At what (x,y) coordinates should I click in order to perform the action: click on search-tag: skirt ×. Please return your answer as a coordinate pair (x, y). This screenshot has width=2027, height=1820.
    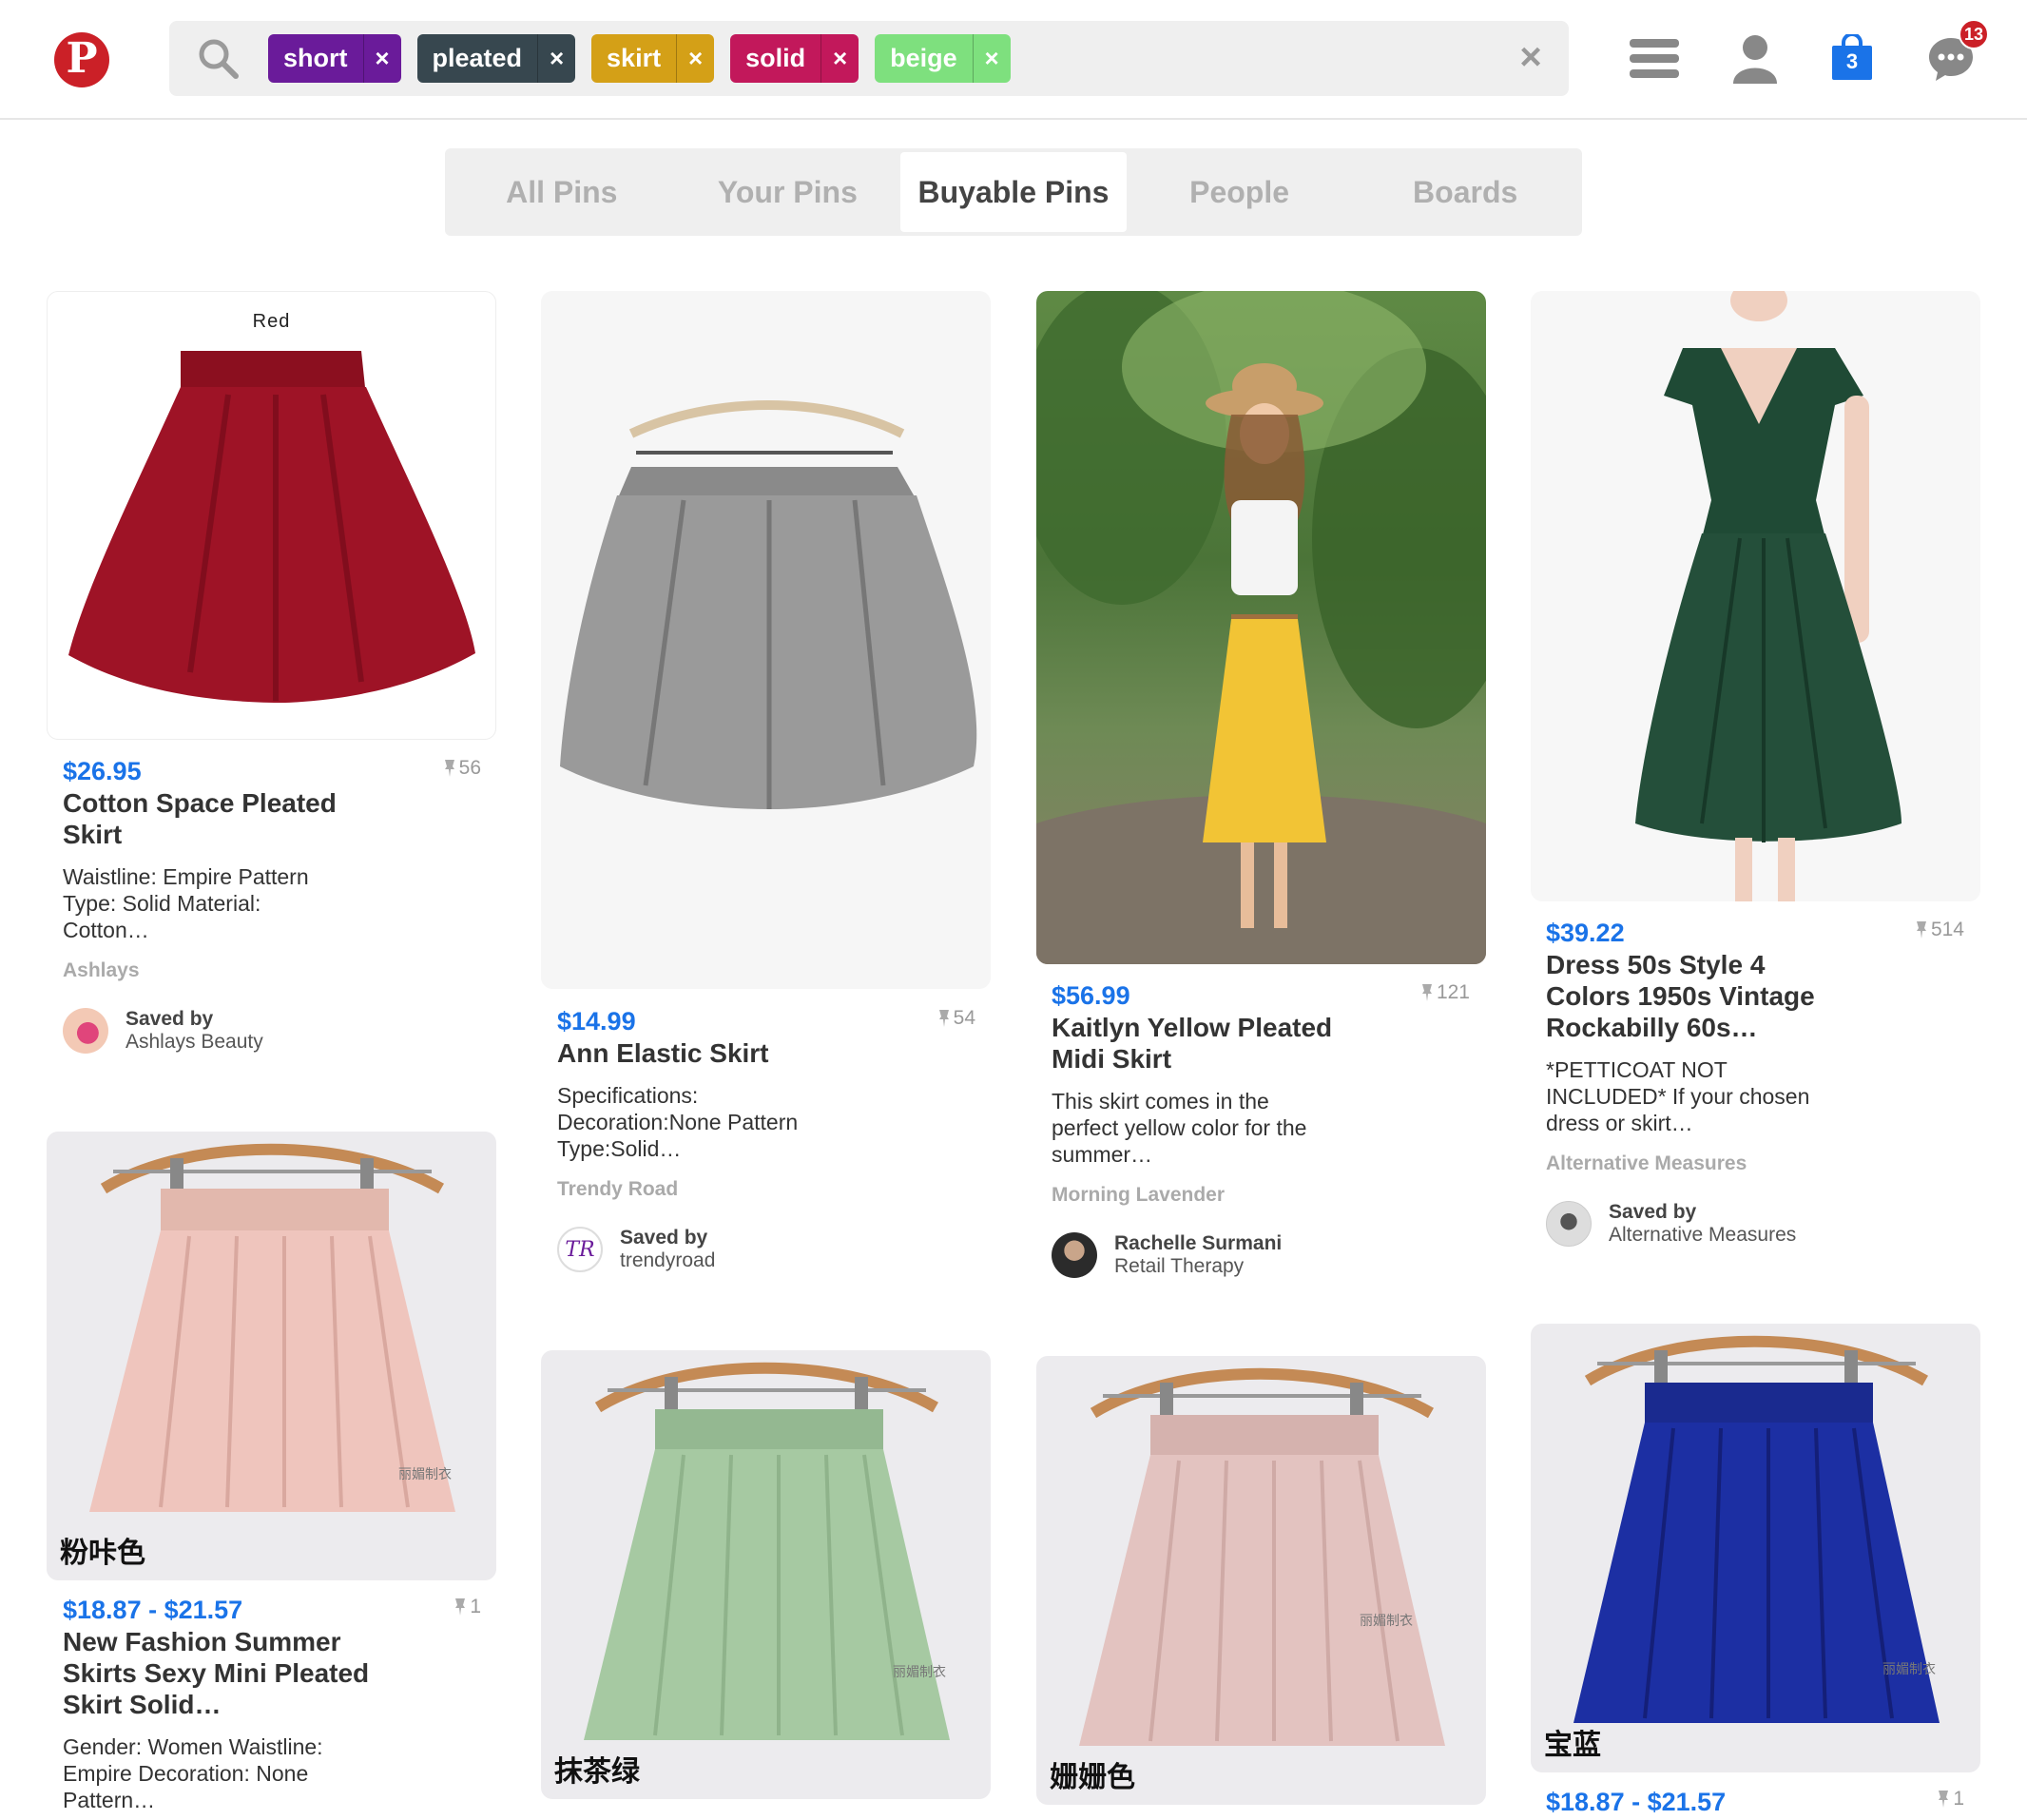
    Looking at the image, I should click on (653, 58).